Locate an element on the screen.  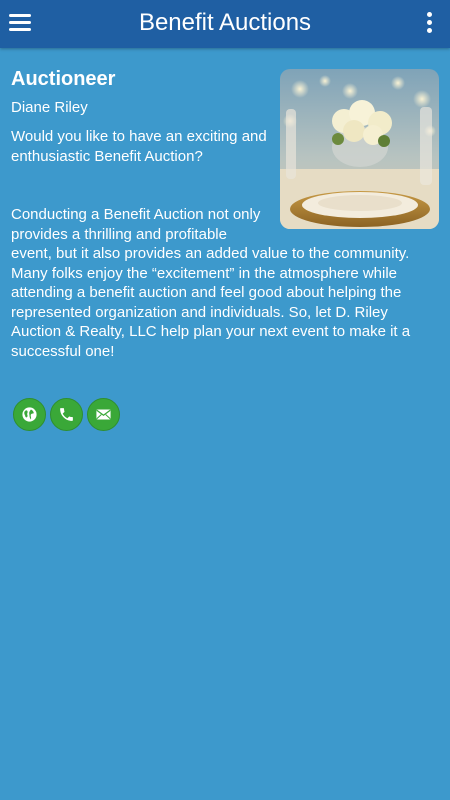
website-button is located at coordinates (29, 414).